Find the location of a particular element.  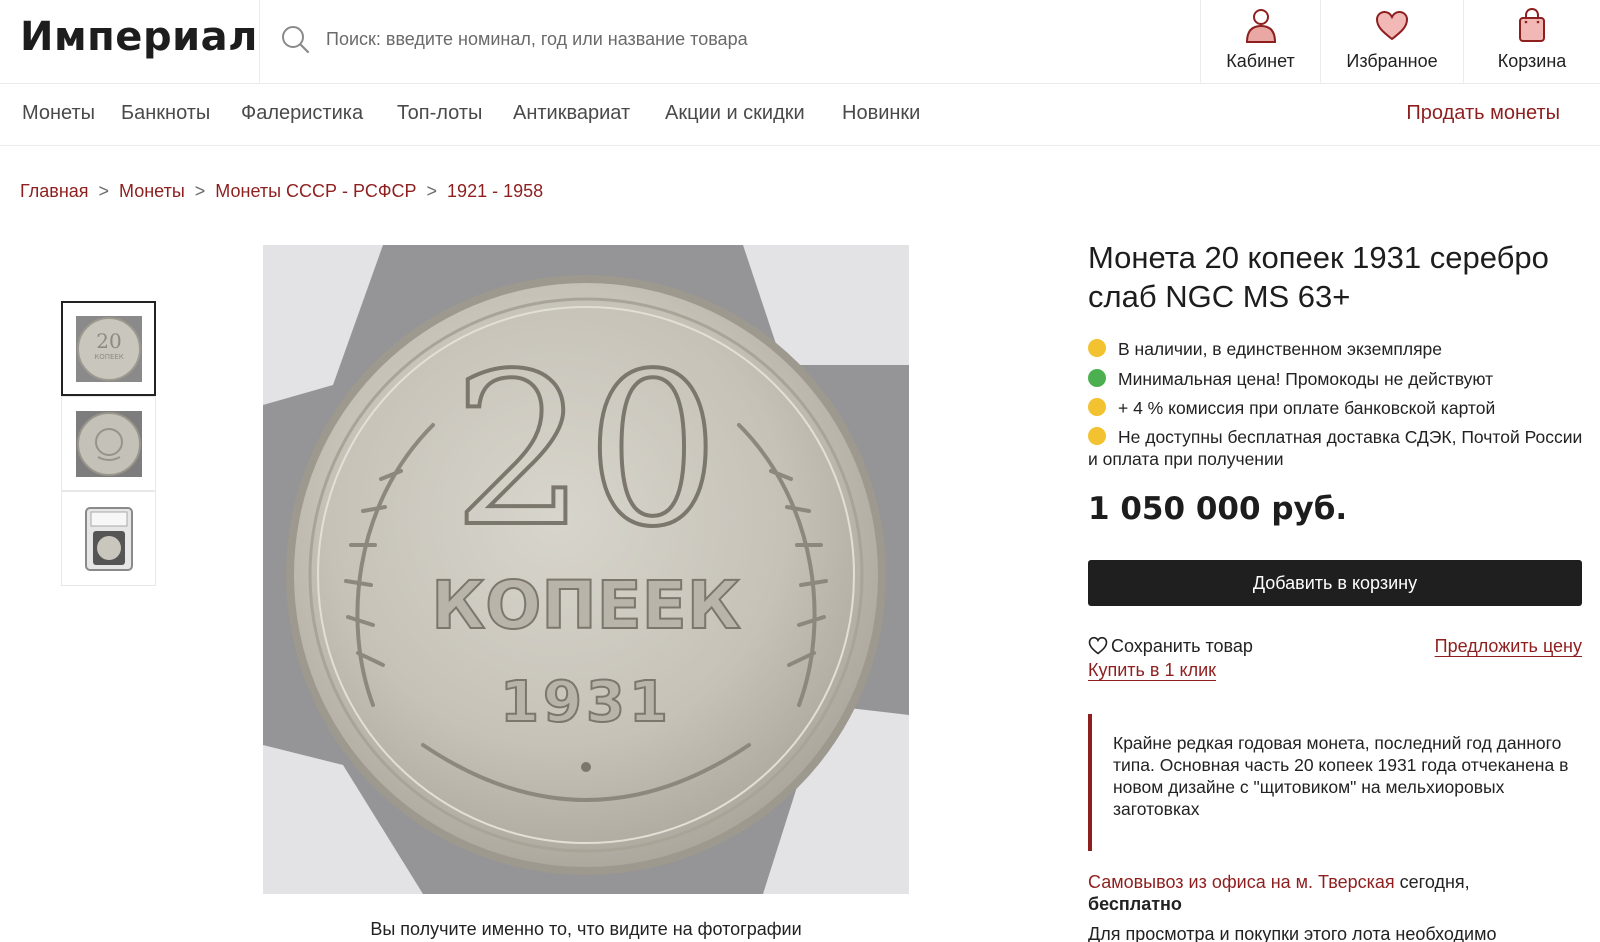

heart-outline-icon is located at coordinates (1098, 645).